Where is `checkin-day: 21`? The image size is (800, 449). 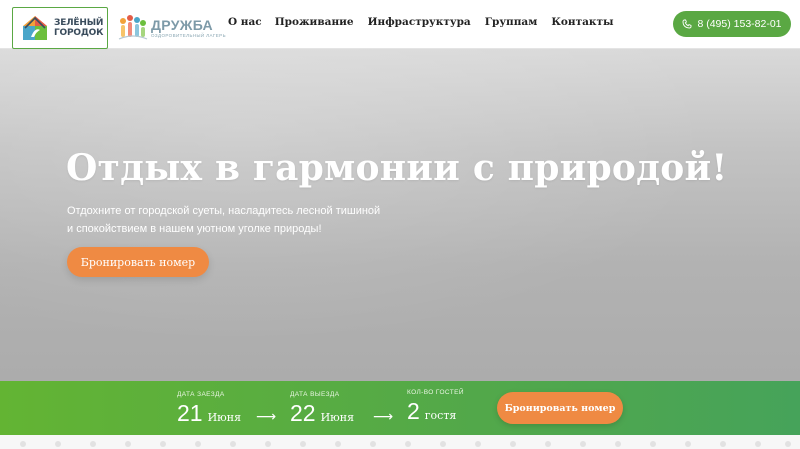
checkin-day: 21 is located at coordinates (190, 413).